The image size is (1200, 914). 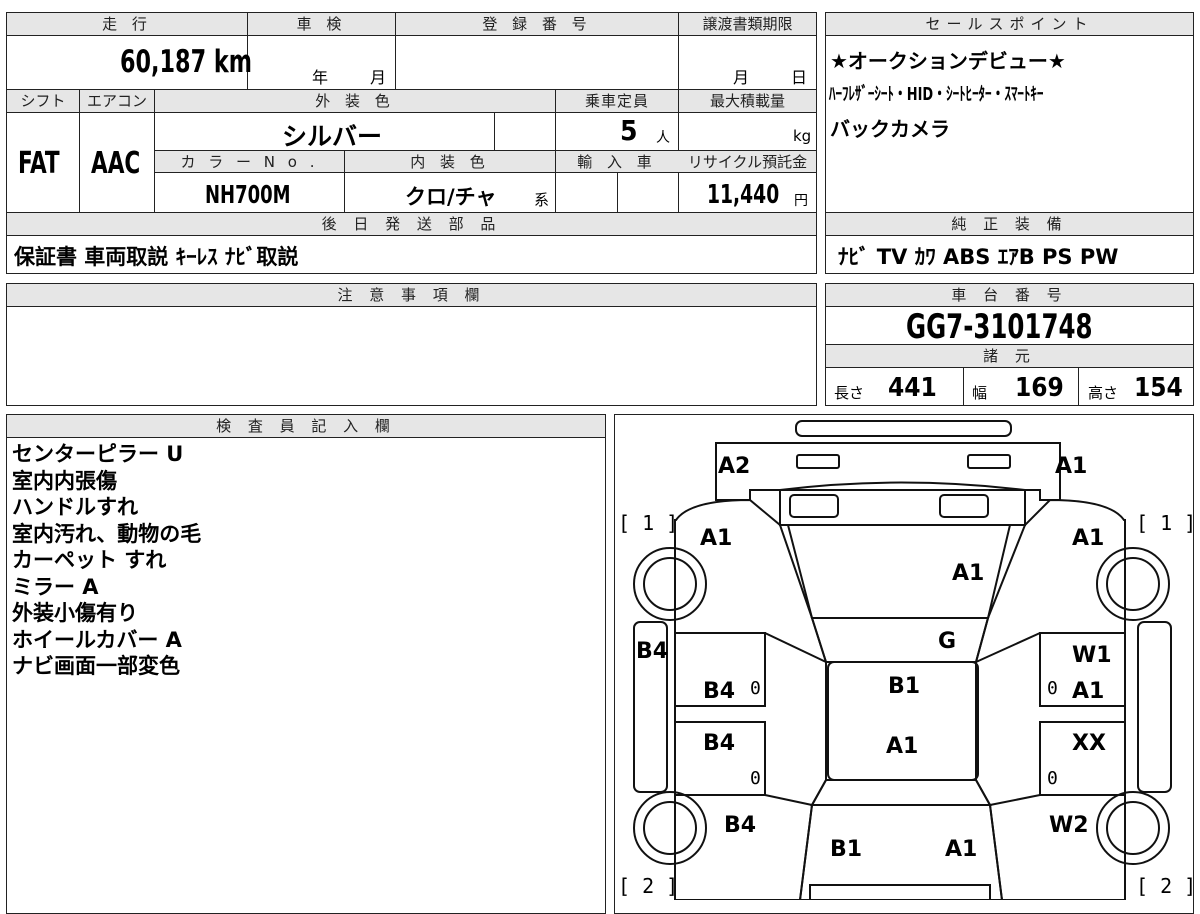 I want to click on mark-hood-right: A1, so click(x=961, y=849).